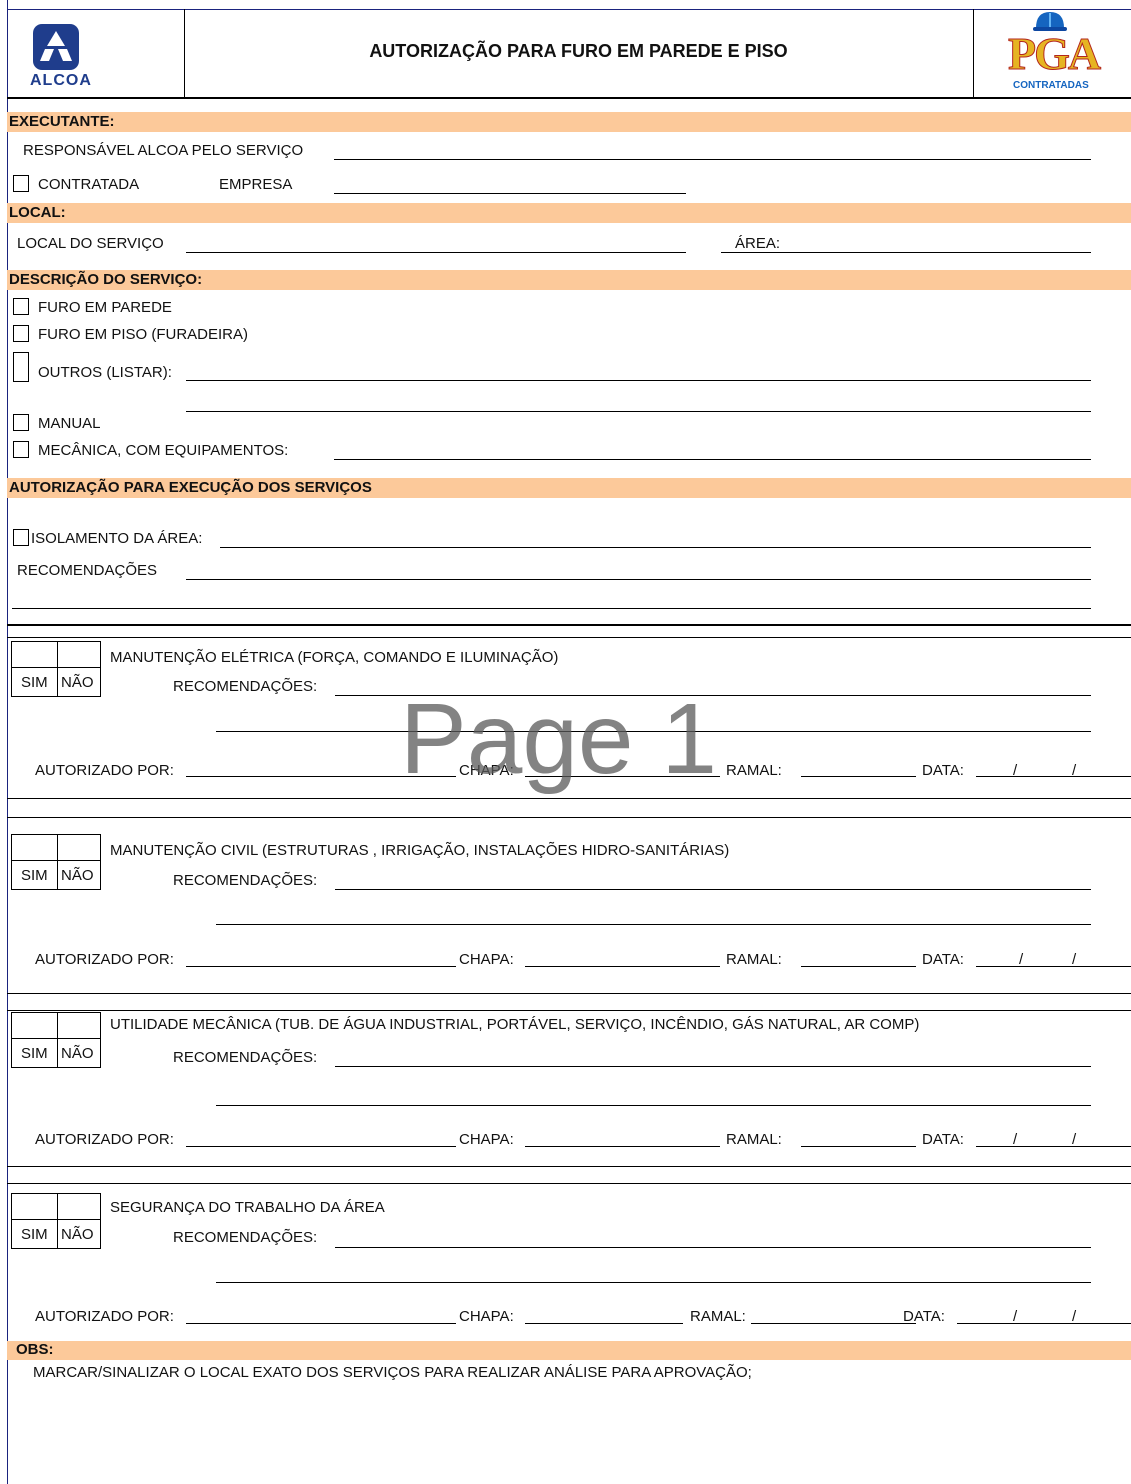  Describe the element at coordinates (321, 1146) in the screenshot. I see `section3-autorizado-field` at that location.